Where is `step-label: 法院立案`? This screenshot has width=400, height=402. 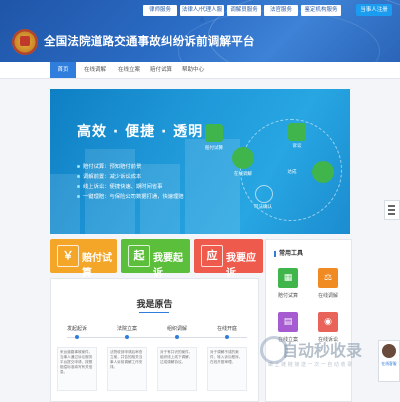 step-label: 法院立案 is located at coordinates (126, 329).